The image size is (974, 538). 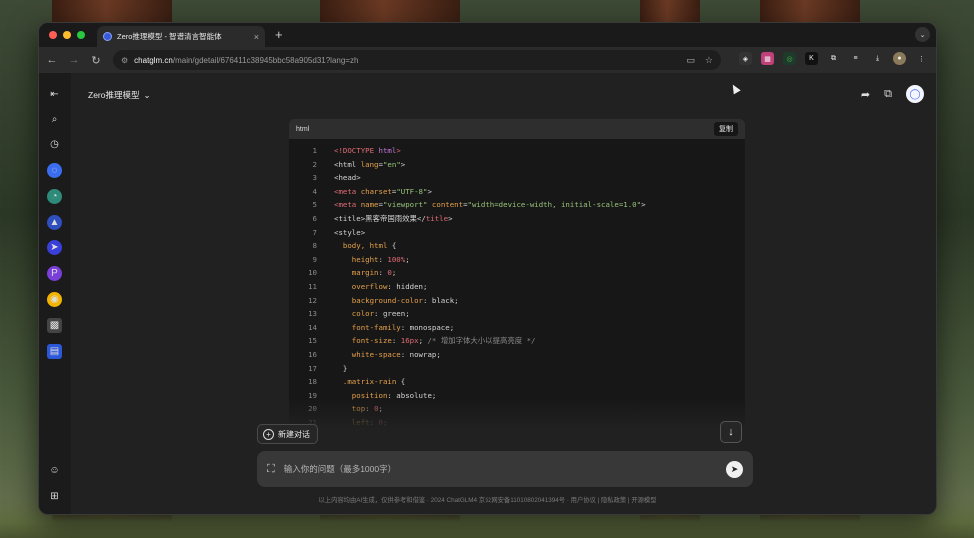 What do you see at coordinates (54, 273) in the screenshot?
I see `agent-app-icon: P` at bounding box center [54, 273].